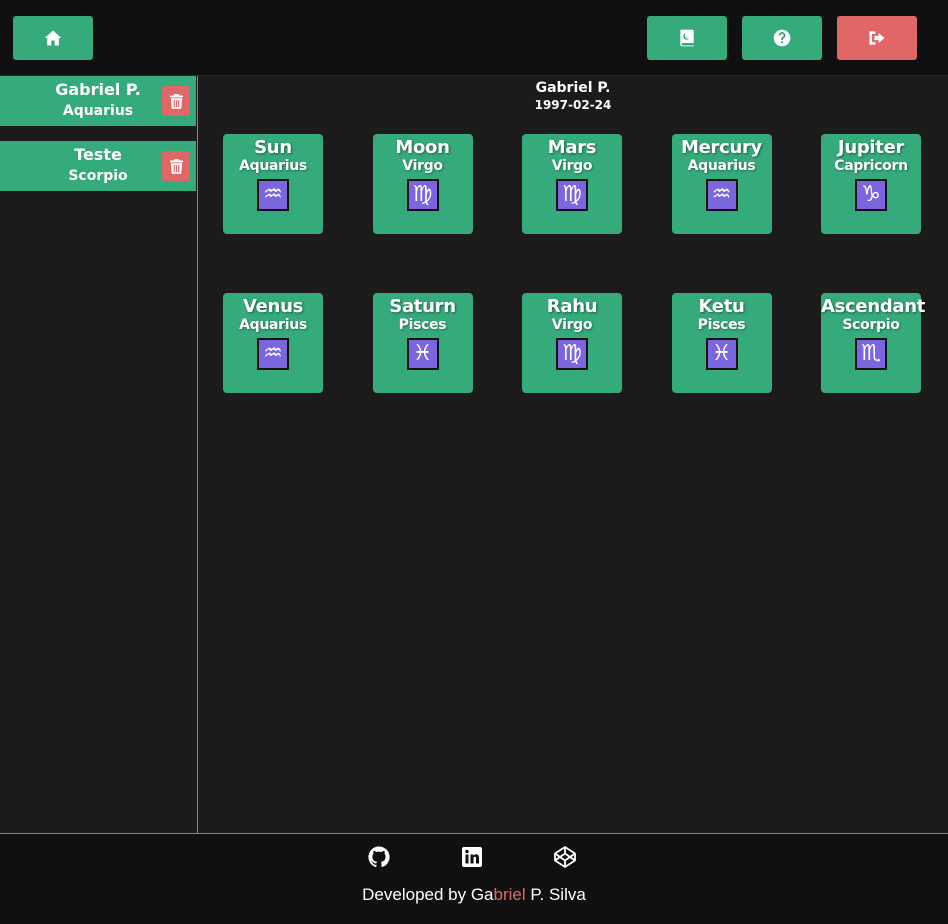 The image size is (948, 924). I want to click on capricorn-icon: ♑, so click(871, 195).